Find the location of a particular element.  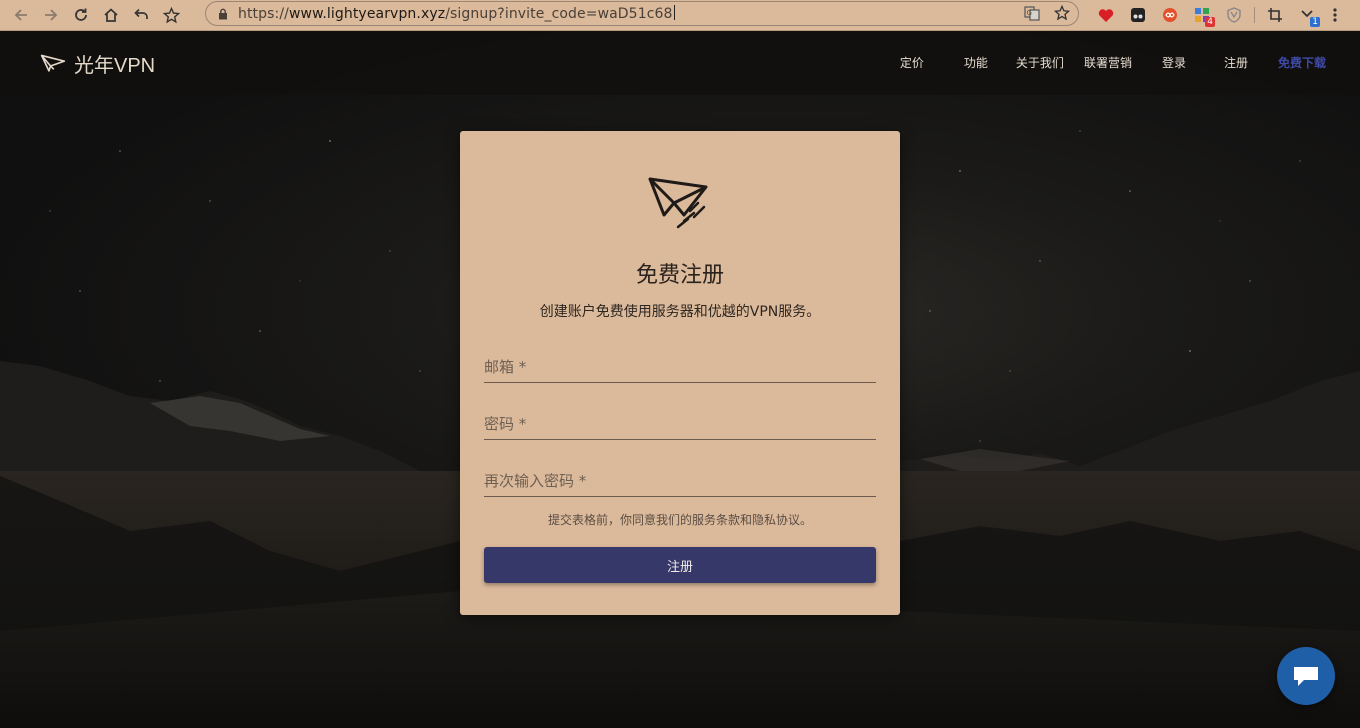

forward-icon is located at coordinates (51, 15).